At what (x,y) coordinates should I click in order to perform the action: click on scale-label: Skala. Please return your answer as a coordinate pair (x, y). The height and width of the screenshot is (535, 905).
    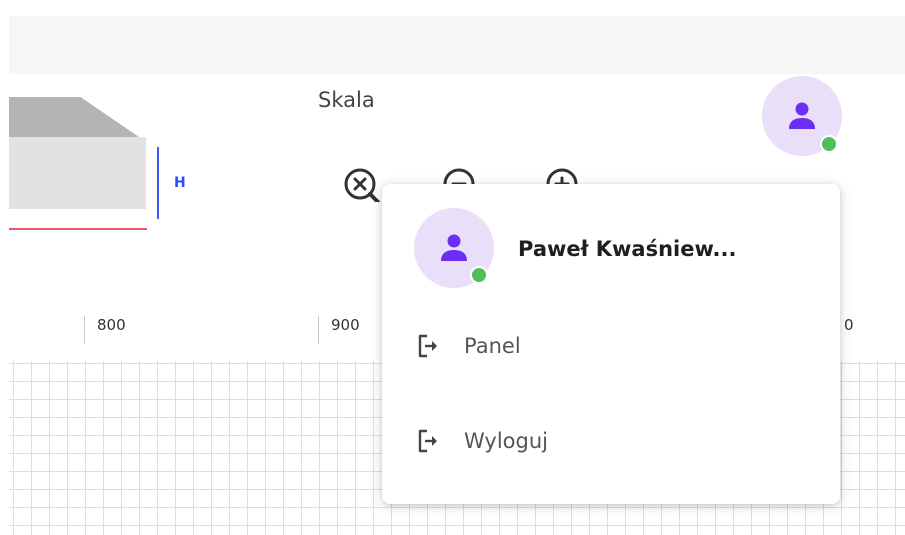
    Looking at the image, I should click on (346, 100).